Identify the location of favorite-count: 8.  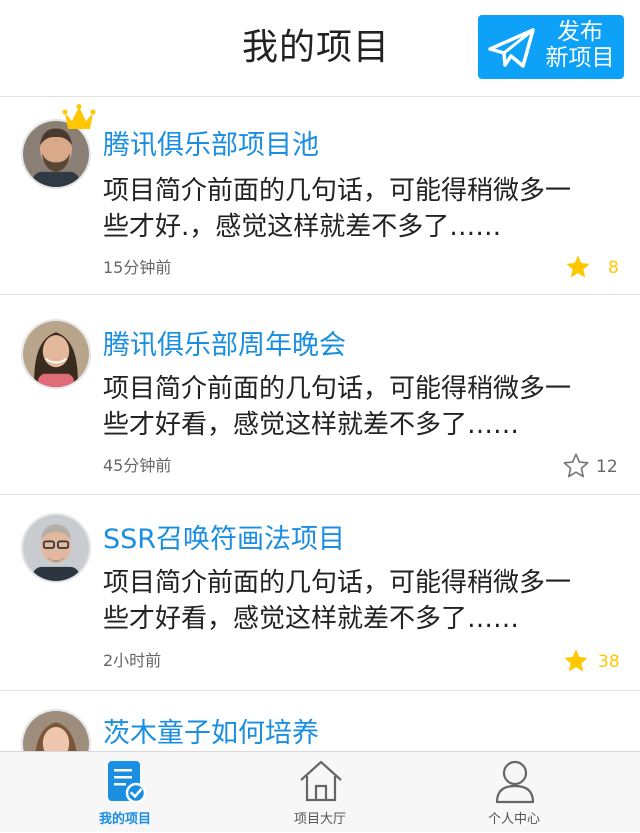
(613, 268).